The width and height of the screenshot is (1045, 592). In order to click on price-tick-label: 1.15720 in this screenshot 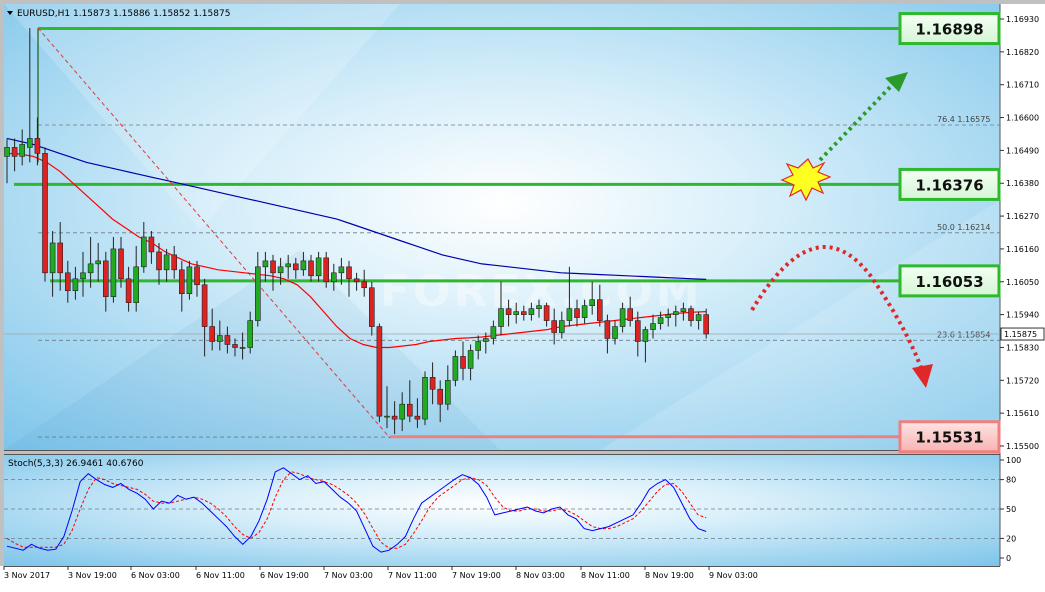, I will do `click(1022, 380)`.